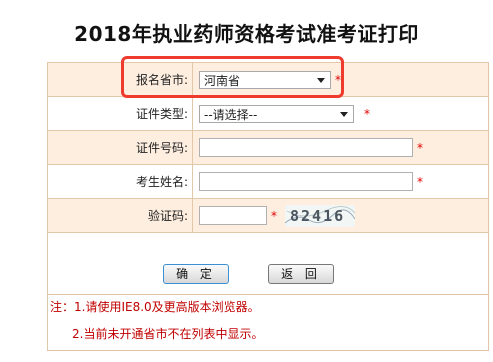 Image resolution: width=493 pixels, height=362 pixels. I want to click on name-input, so click(306, 181).